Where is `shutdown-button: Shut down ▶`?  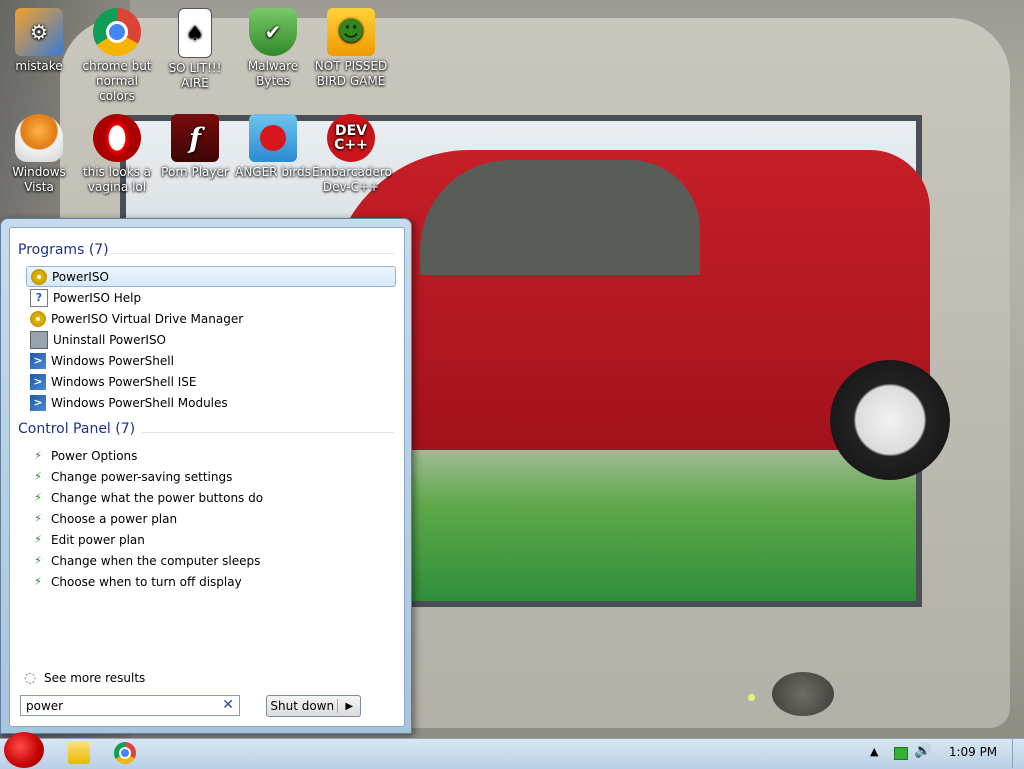
shutdown-button: Shut down ▶ is located at coordinates (313, 706).